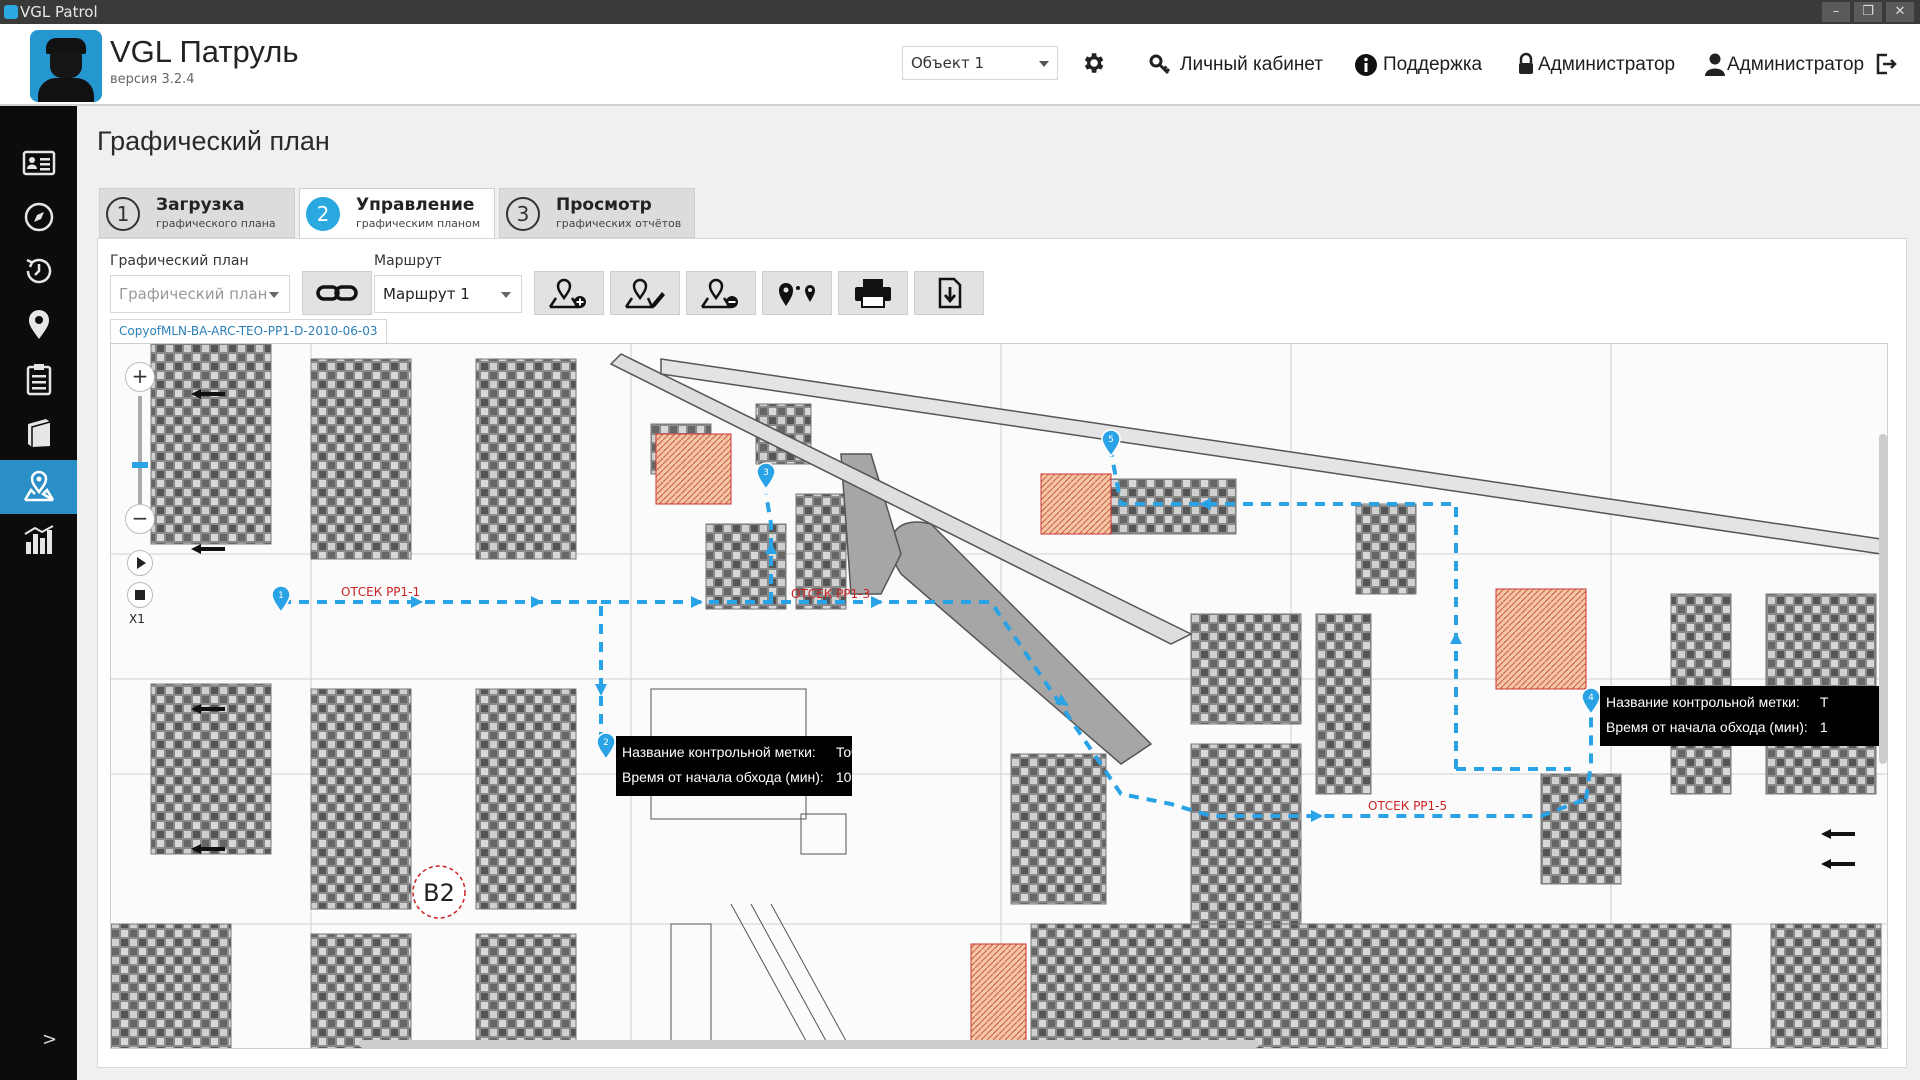 Image resolution: width=1920 pixels, height=1080 pixels. I want to click on printer-icon, so click(873, 293).